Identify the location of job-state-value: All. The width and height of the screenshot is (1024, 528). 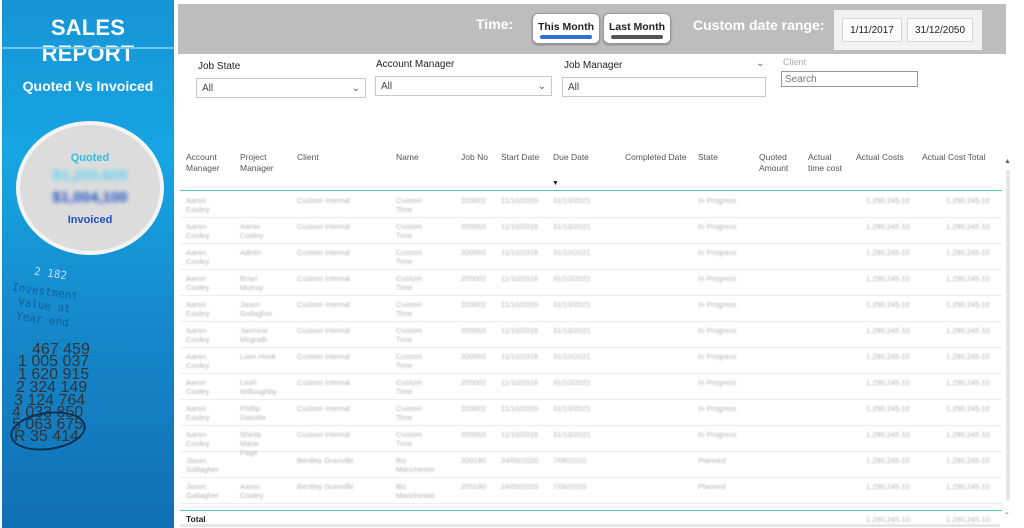
(208, 88).